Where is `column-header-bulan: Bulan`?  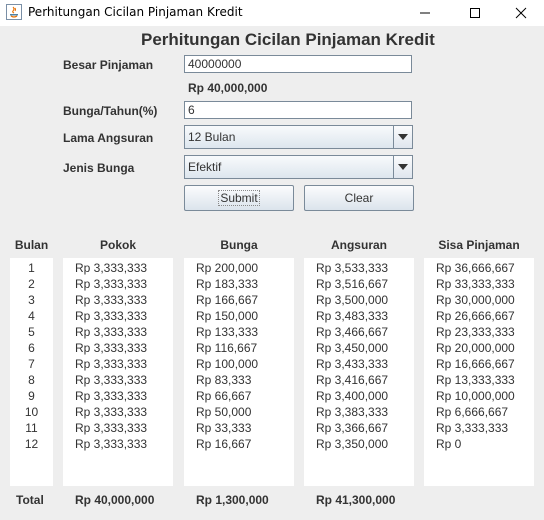 column-header-bulan: Bulan is located at coordinates (31, 245).